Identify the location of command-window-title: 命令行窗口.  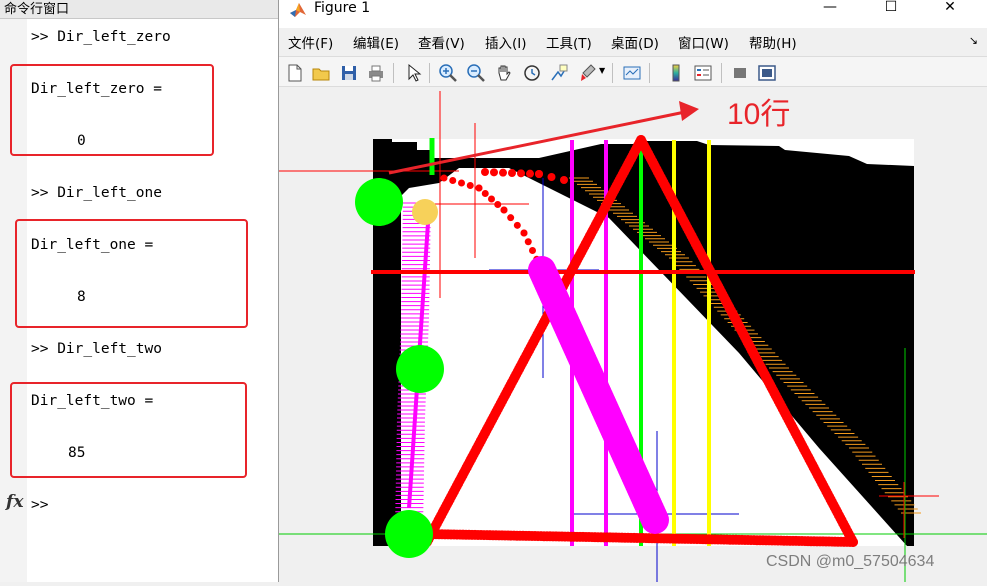
(139, 9).